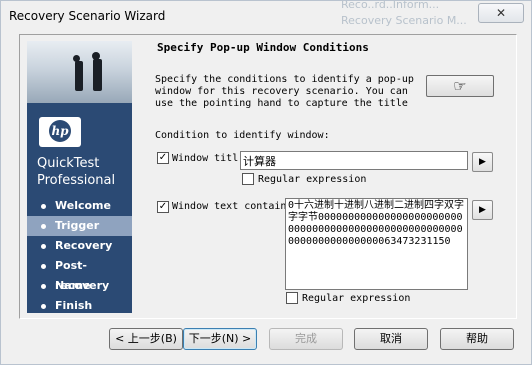 The image size is (532, 365). I want to click on product-name: QuickTest Professional, so click(76, 172).